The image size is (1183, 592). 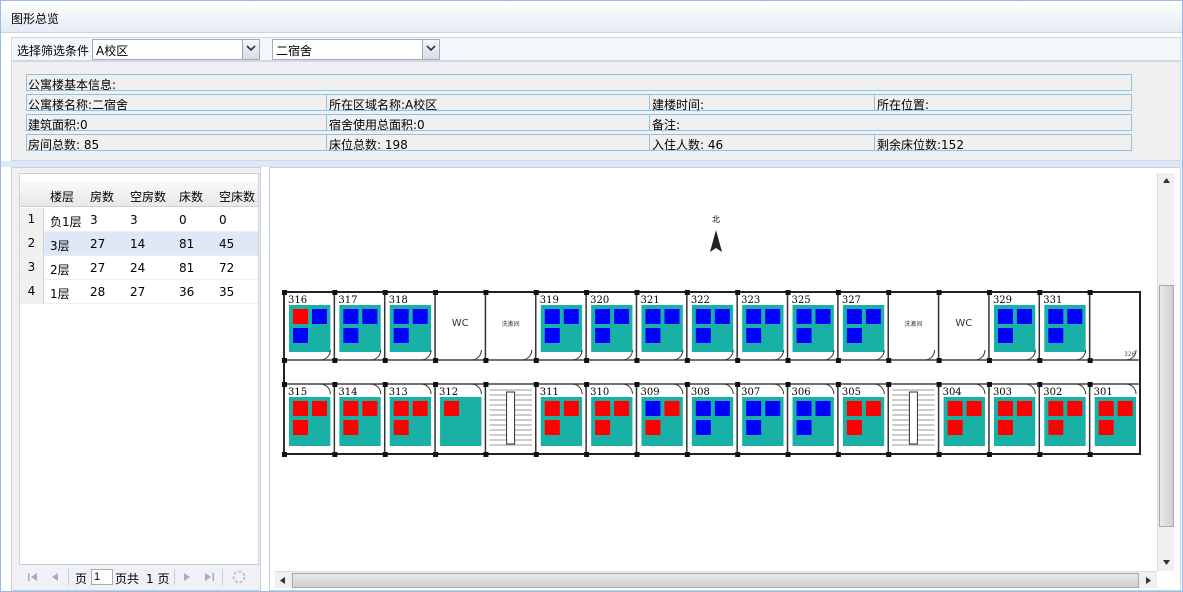 I want to click on scroll-right-button, so click(x=1148, y=580).